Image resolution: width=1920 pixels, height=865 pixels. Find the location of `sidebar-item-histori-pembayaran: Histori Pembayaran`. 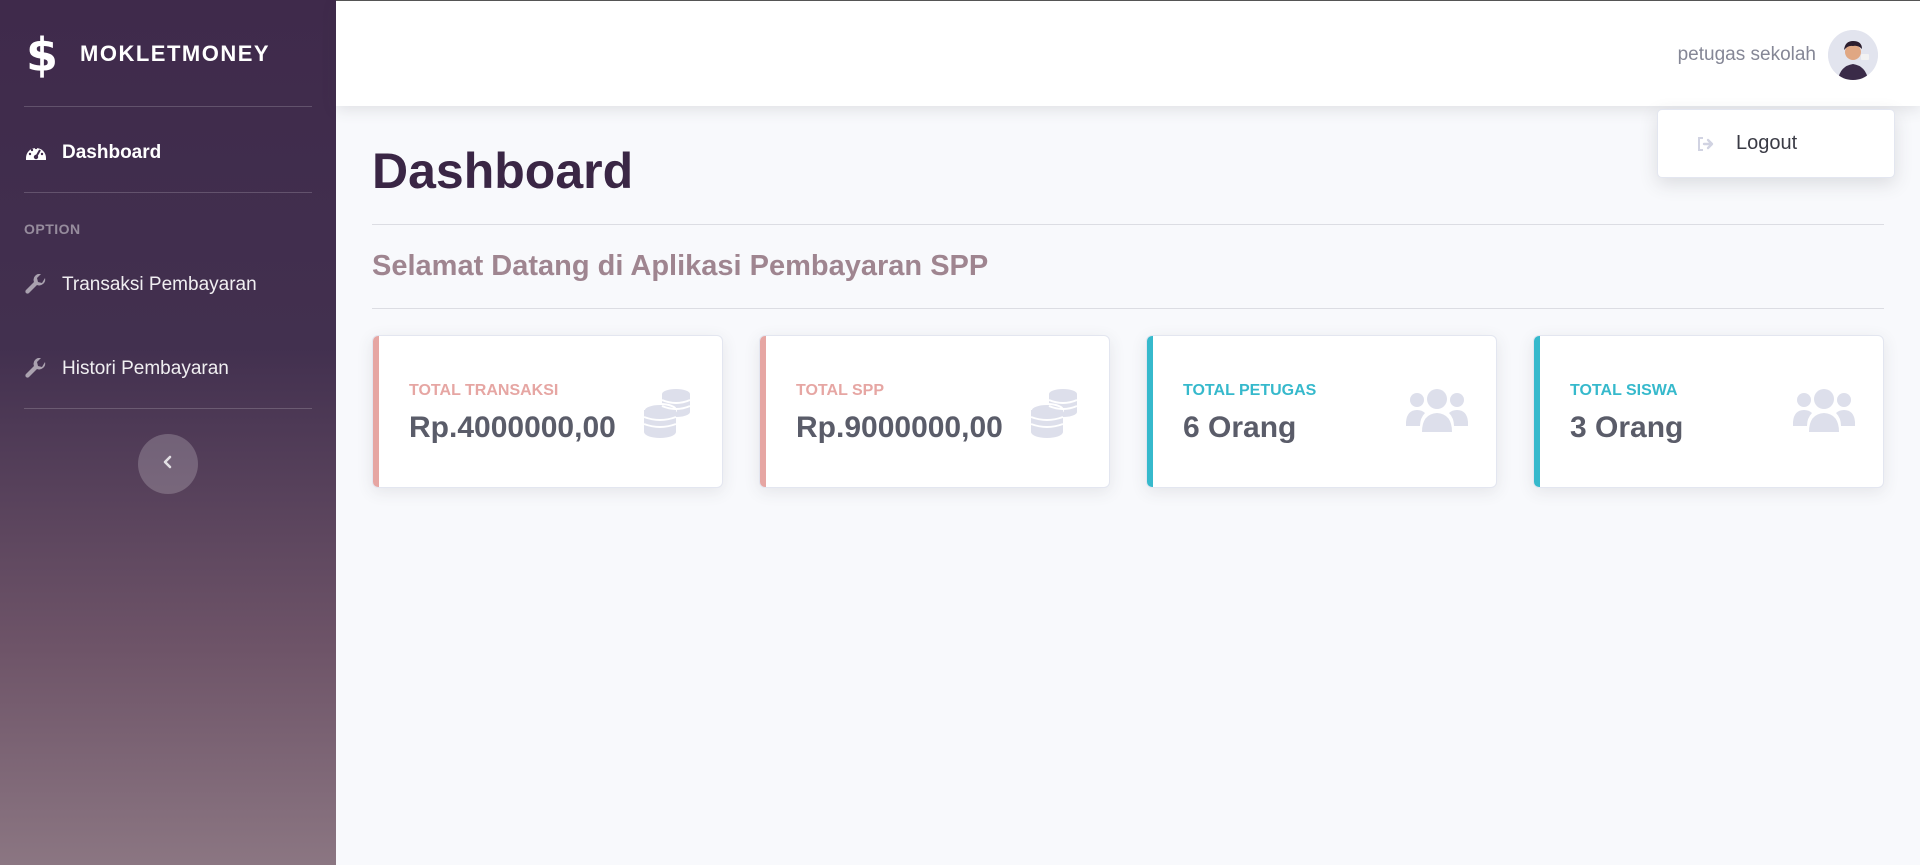

sidebar-item-histori-pembayaran: Histori Pembayaran is located at coordinates (168, 369).